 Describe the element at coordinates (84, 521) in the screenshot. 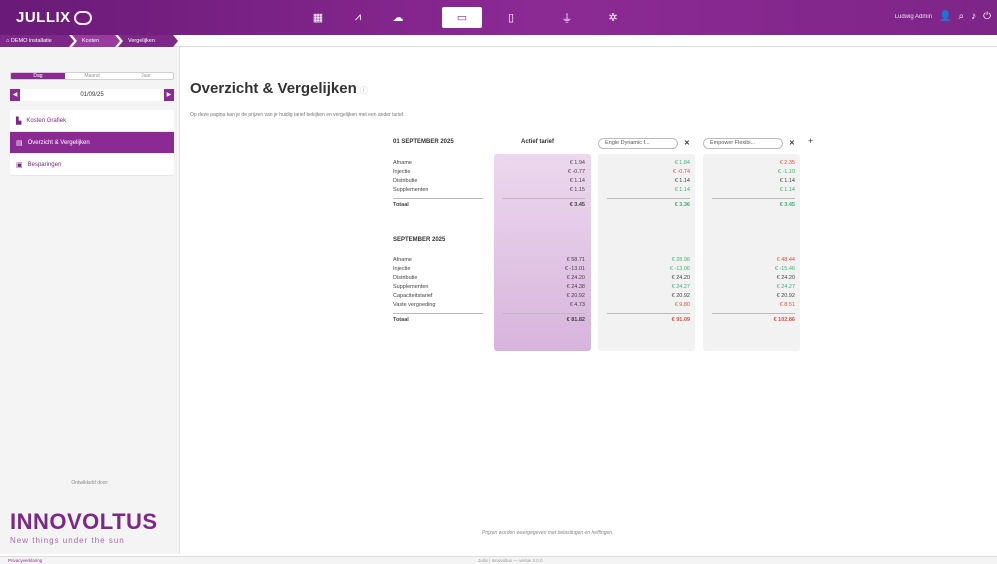

I see `innovoltus-logo: INNOVOLTUS` at that location.